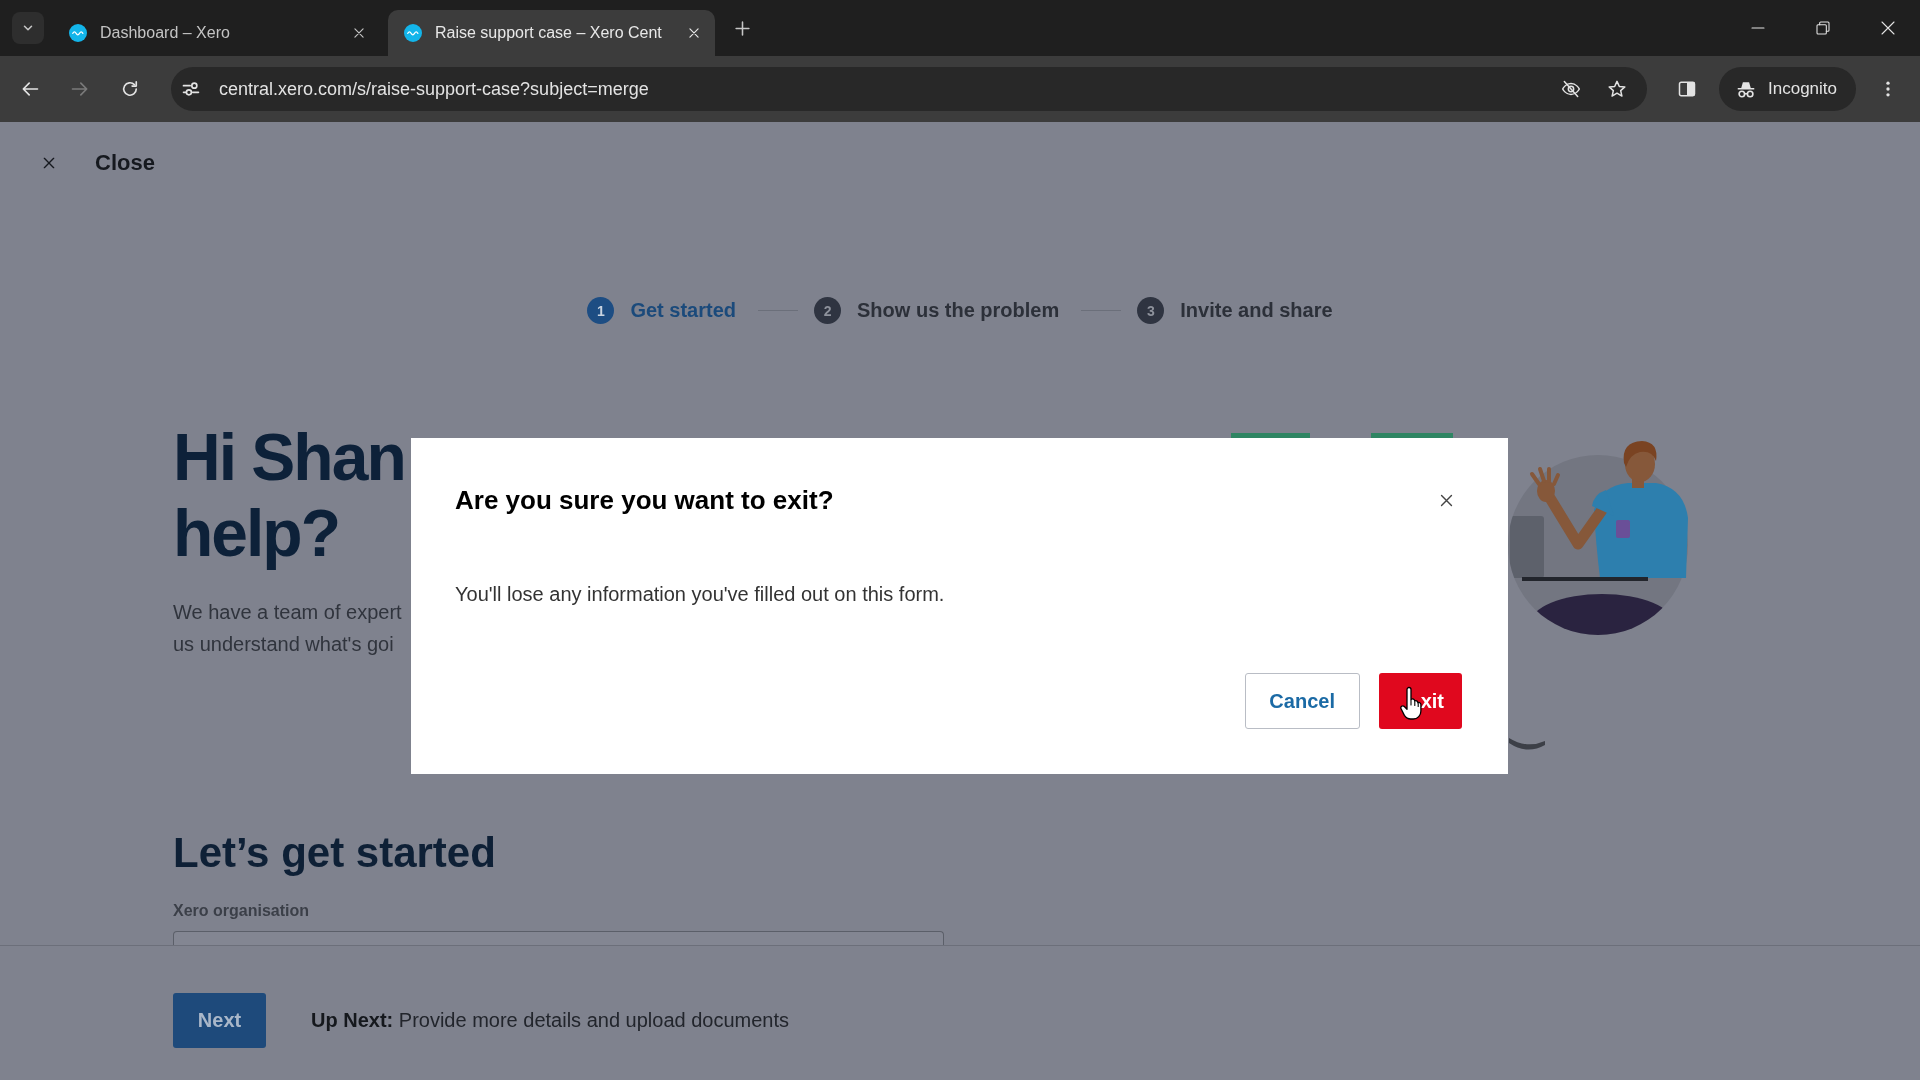  Describe the element at coordinates (30, 89) in the screenshot. I see `back-icon` at that location.